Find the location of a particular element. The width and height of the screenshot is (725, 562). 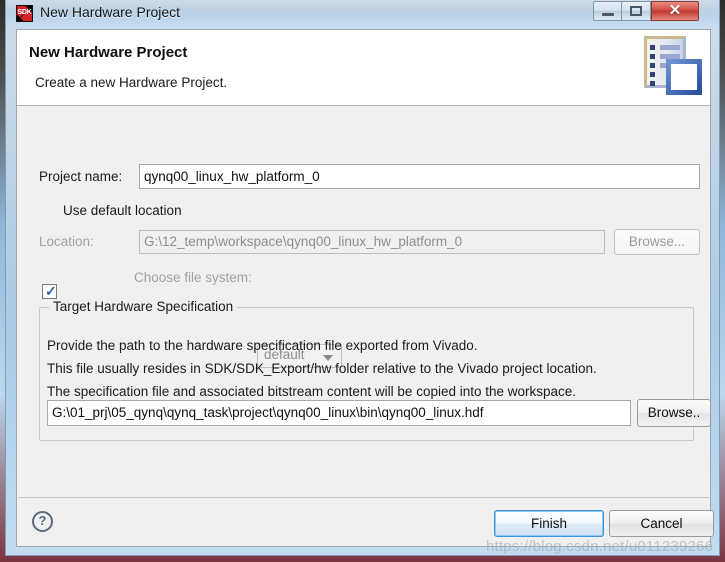

banner-square is located at coordinates (684, 77).